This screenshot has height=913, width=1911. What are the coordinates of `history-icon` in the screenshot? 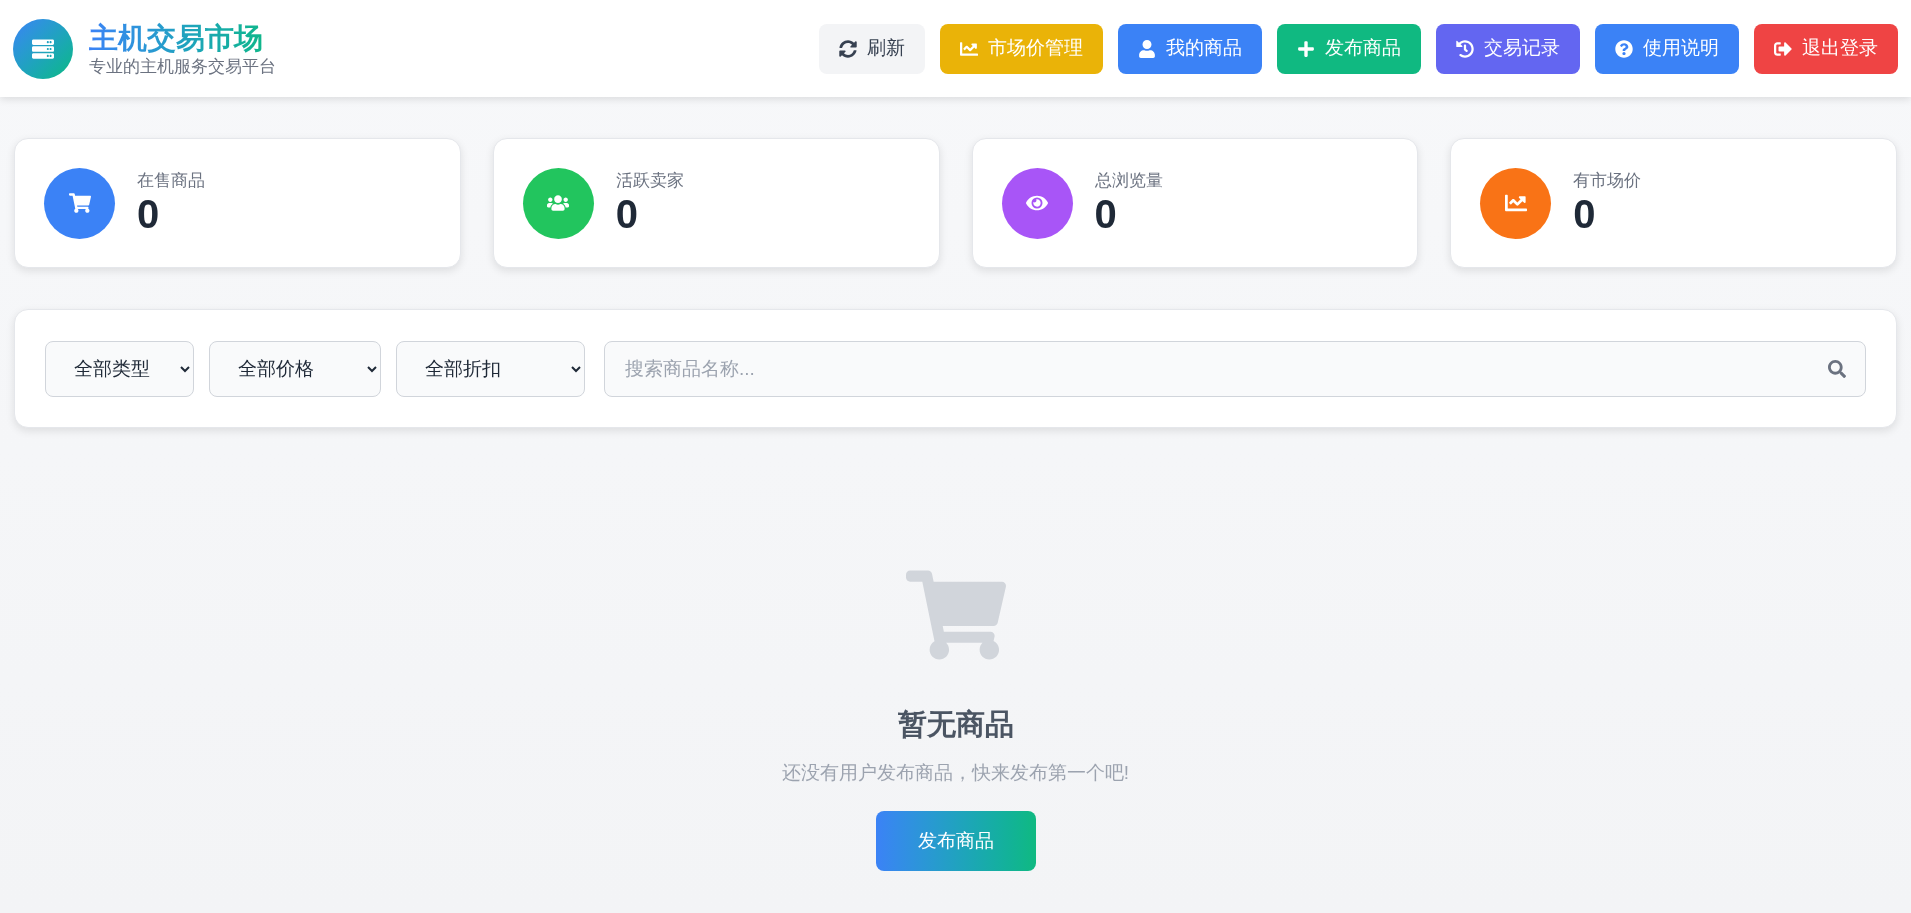 It's located at (1465, 48).